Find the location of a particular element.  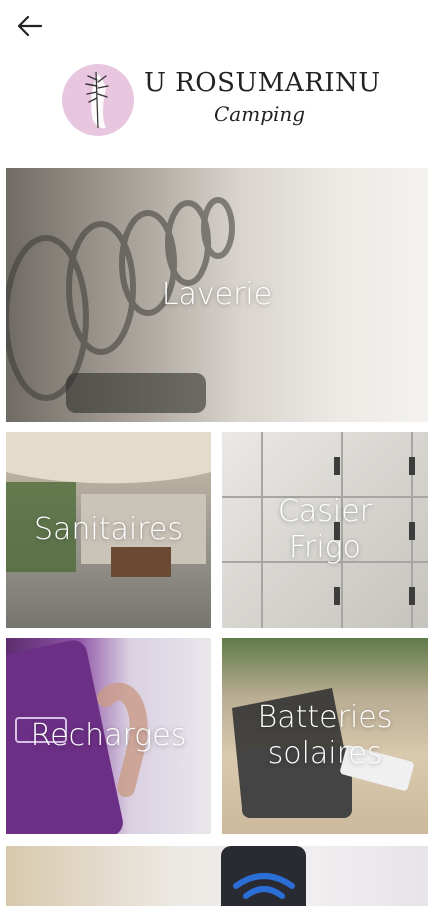

camping-logo: U ROSUMARINU Camping is located at coordinates (222, 102).